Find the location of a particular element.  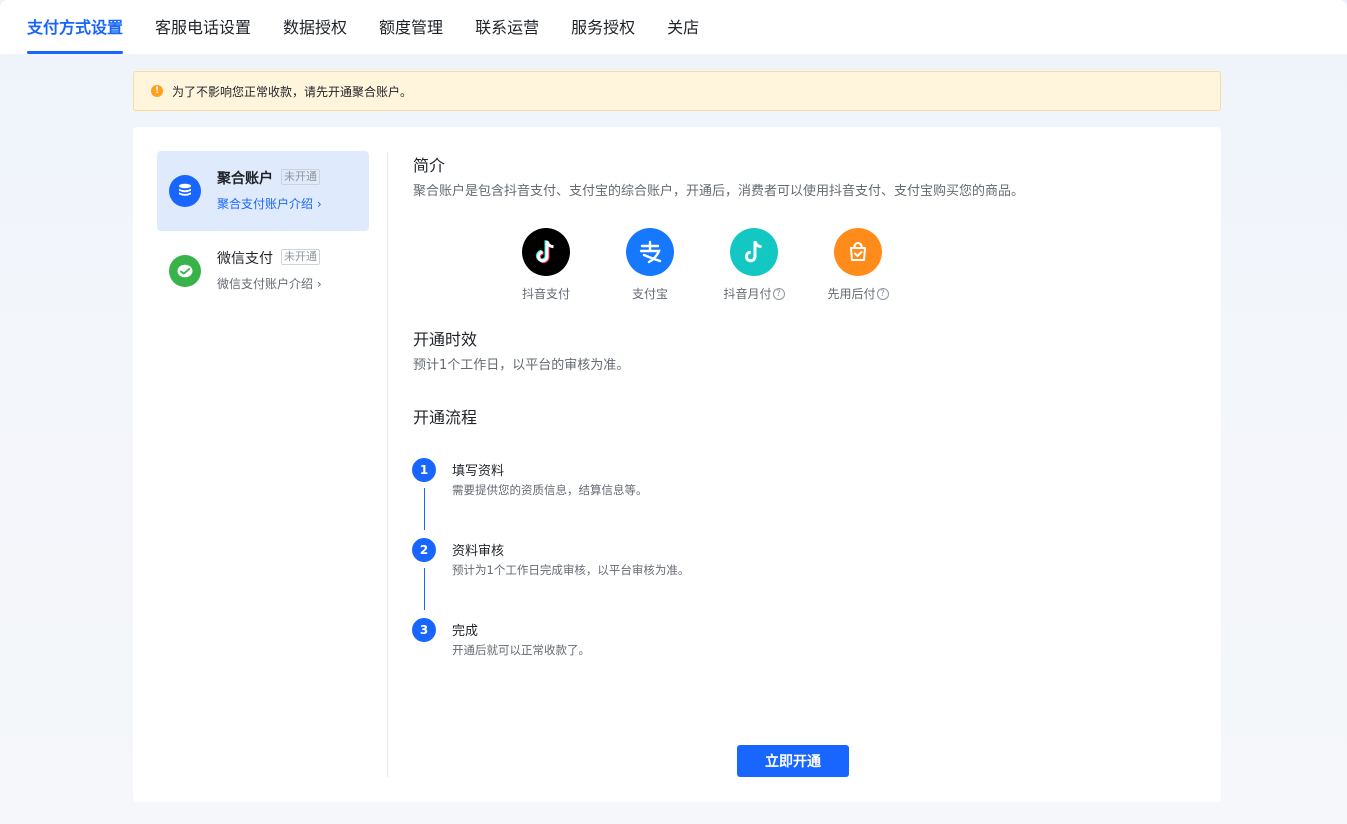

aggregate-account-icon is located at coordinates (185, 191).